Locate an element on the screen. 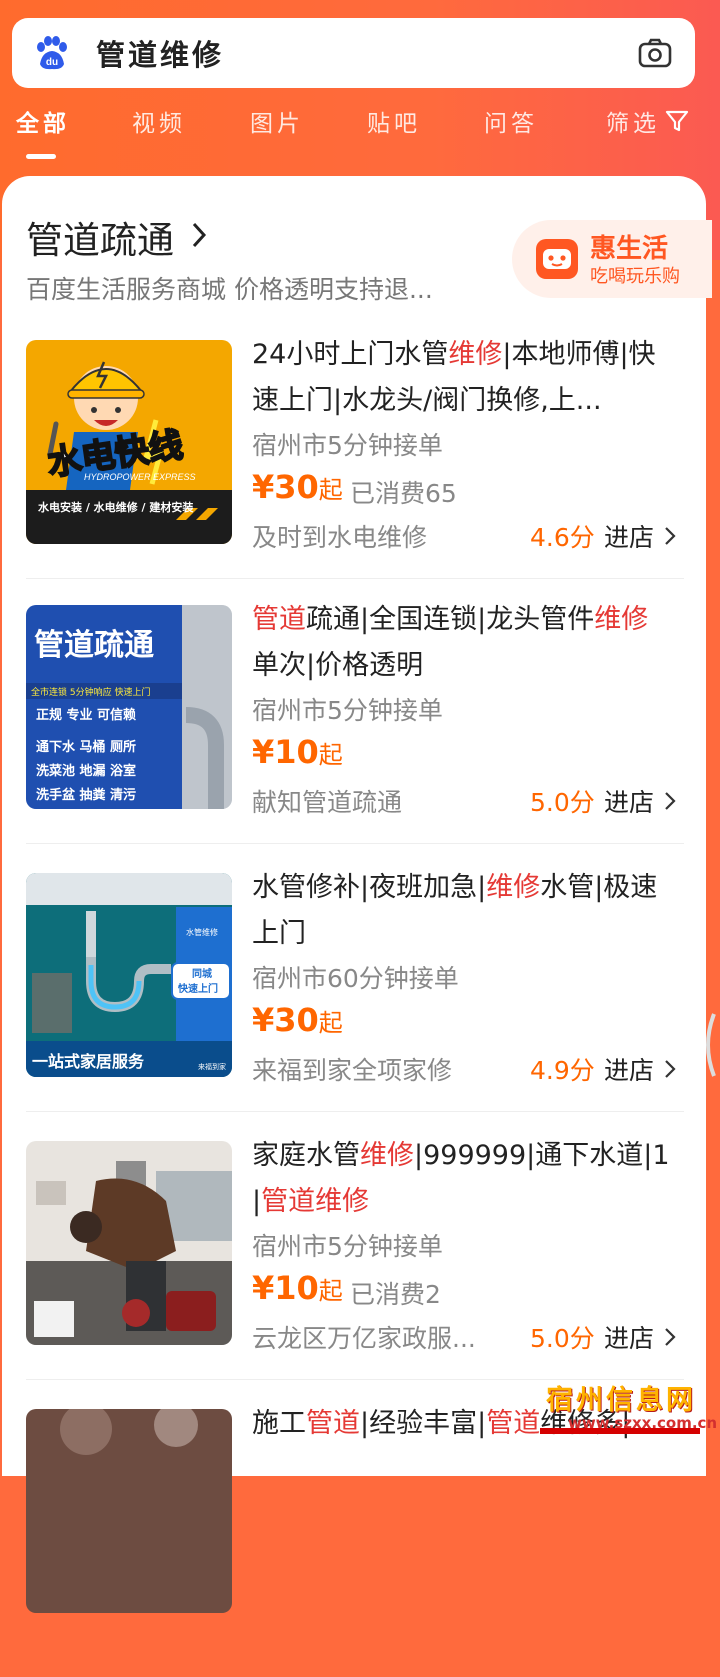 Image resolution: width=720 pixels, height=1677 pixels. promo-badge: 惠生活 吃喝玩乐购 is located at coordinates (612, 259).